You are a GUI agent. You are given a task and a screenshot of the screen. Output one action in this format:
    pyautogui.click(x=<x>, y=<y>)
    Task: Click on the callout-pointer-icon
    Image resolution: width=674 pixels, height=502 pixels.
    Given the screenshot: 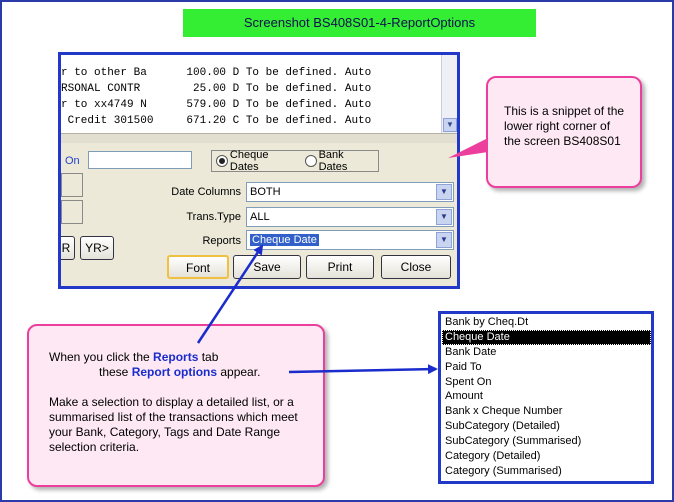 What is the action you would take?
    pyautogui.click(x=468, y=148)
    